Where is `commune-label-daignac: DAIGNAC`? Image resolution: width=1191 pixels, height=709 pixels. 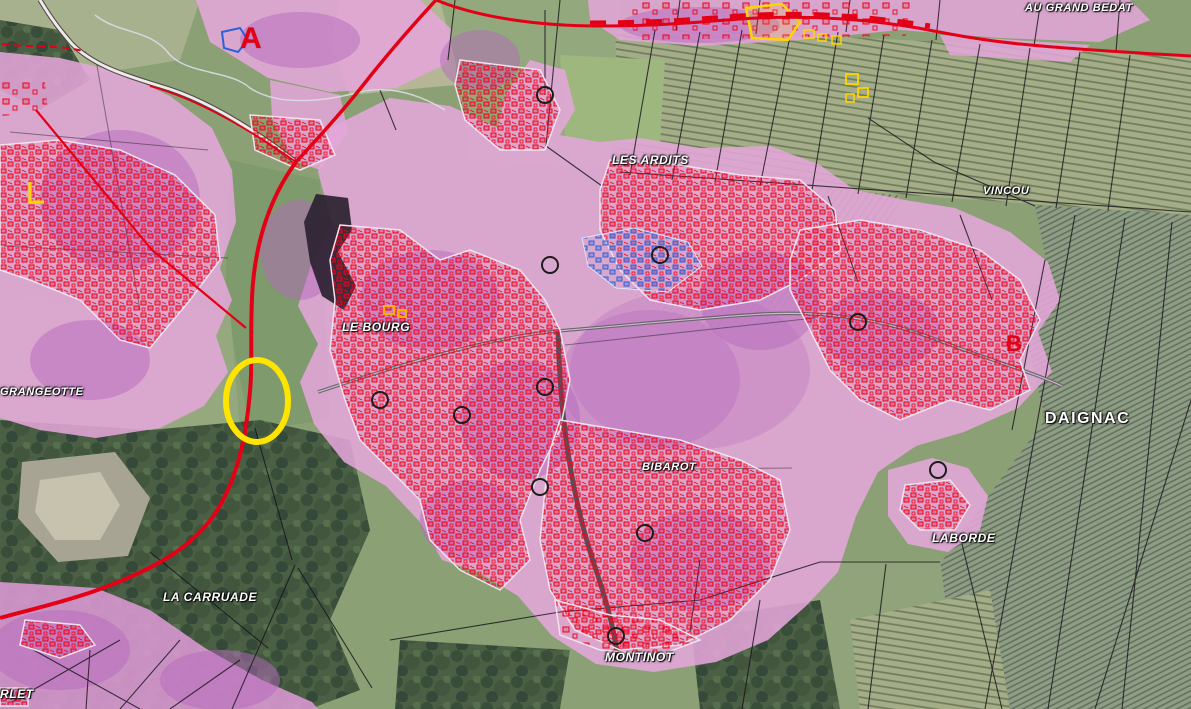
commune-label-daignac: DAIGNAC is located at coordinates (1088, 418).